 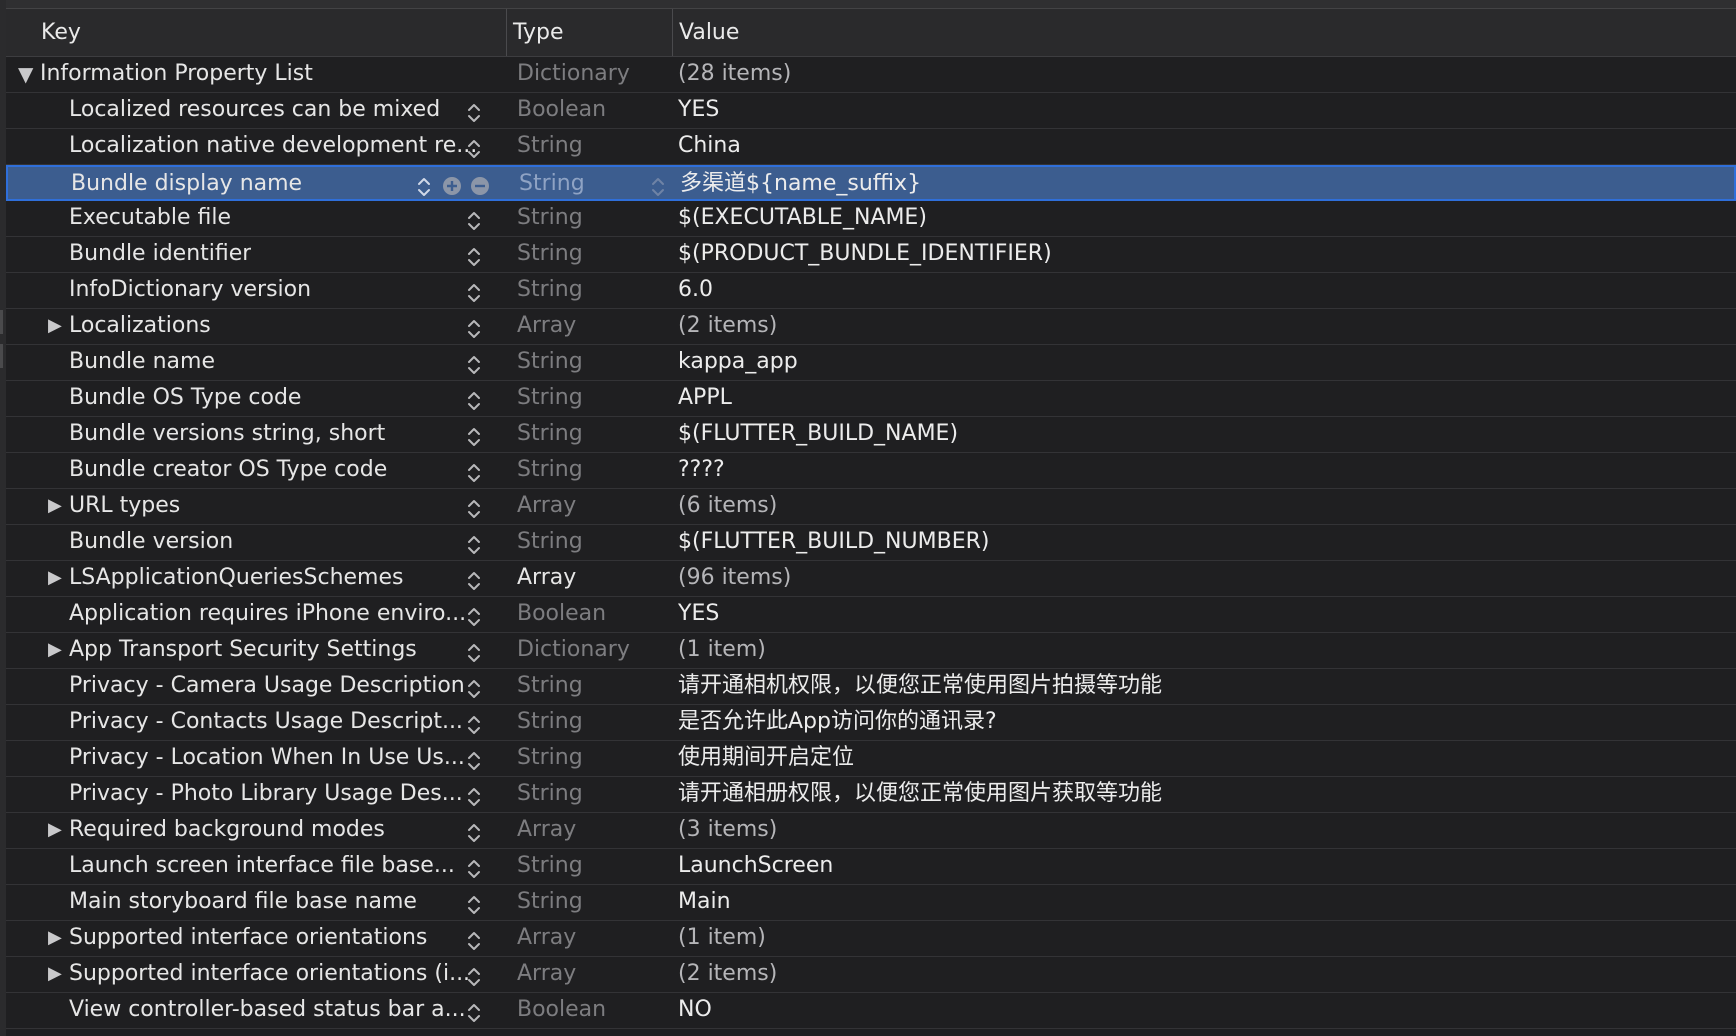 What do you see at coordinates (236, 579) in the screenshot?
I see `row-key: LSApplicationQueriesSchemes` at bounding box center [236, 579].